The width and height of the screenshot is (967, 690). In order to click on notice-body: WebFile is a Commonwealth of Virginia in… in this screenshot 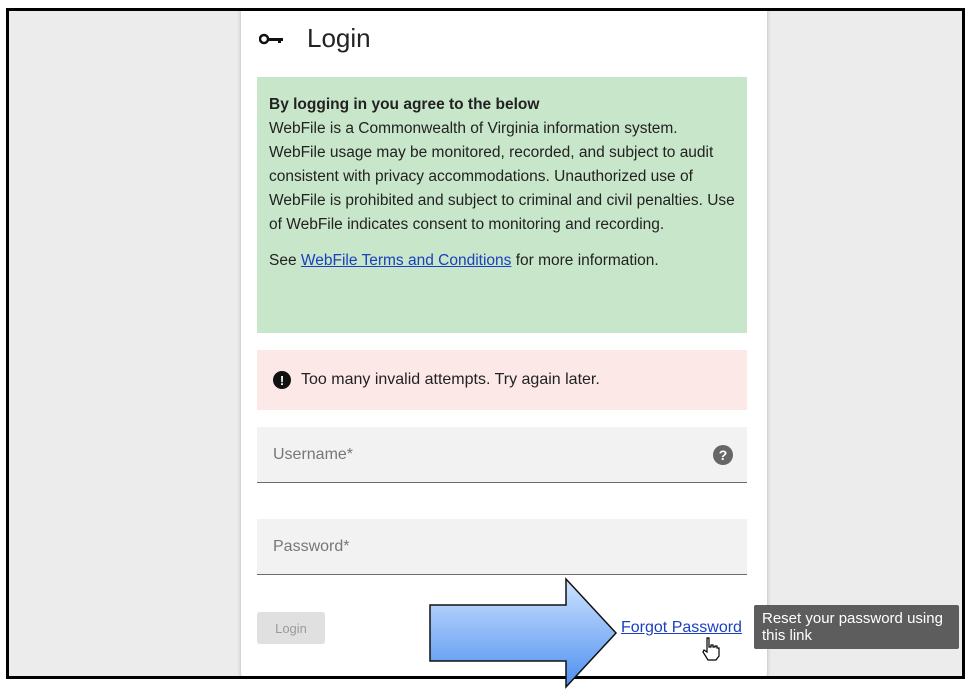, I will do `click(502, 176)`.